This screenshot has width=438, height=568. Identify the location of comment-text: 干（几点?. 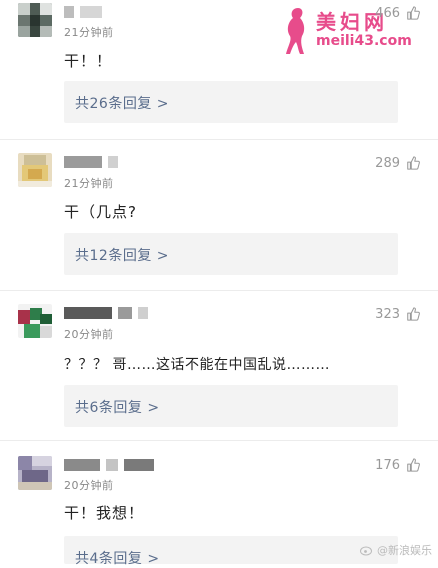
(100, 212).